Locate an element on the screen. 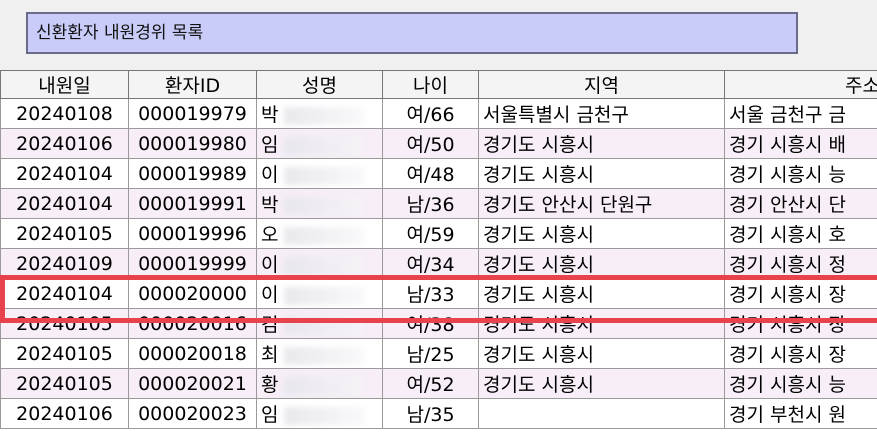 Image resolution: width=877 pixels, height=441 pixels. cell-age: 여/38 is located at coordinates (430, 323).